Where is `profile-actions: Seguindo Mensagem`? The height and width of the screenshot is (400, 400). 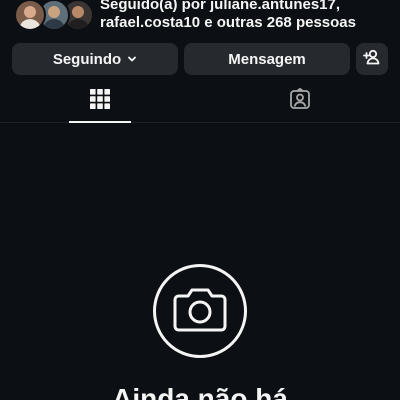
profile-actions: Seguindo Mensagem is located at coordinates (201, 59).